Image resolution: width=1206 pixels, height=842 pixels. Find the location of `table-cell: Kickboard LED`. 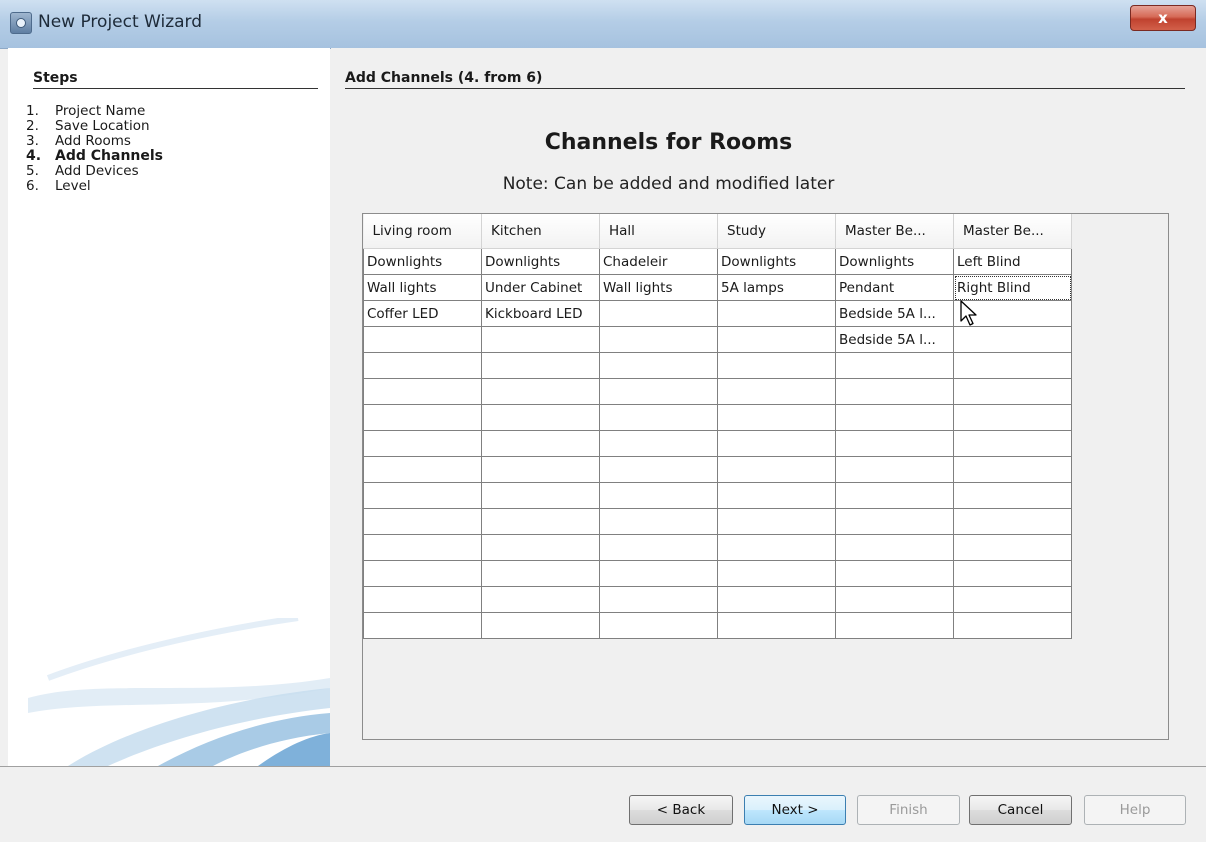

table-cell: Kickboard LED is located at coordinates (540, 313).